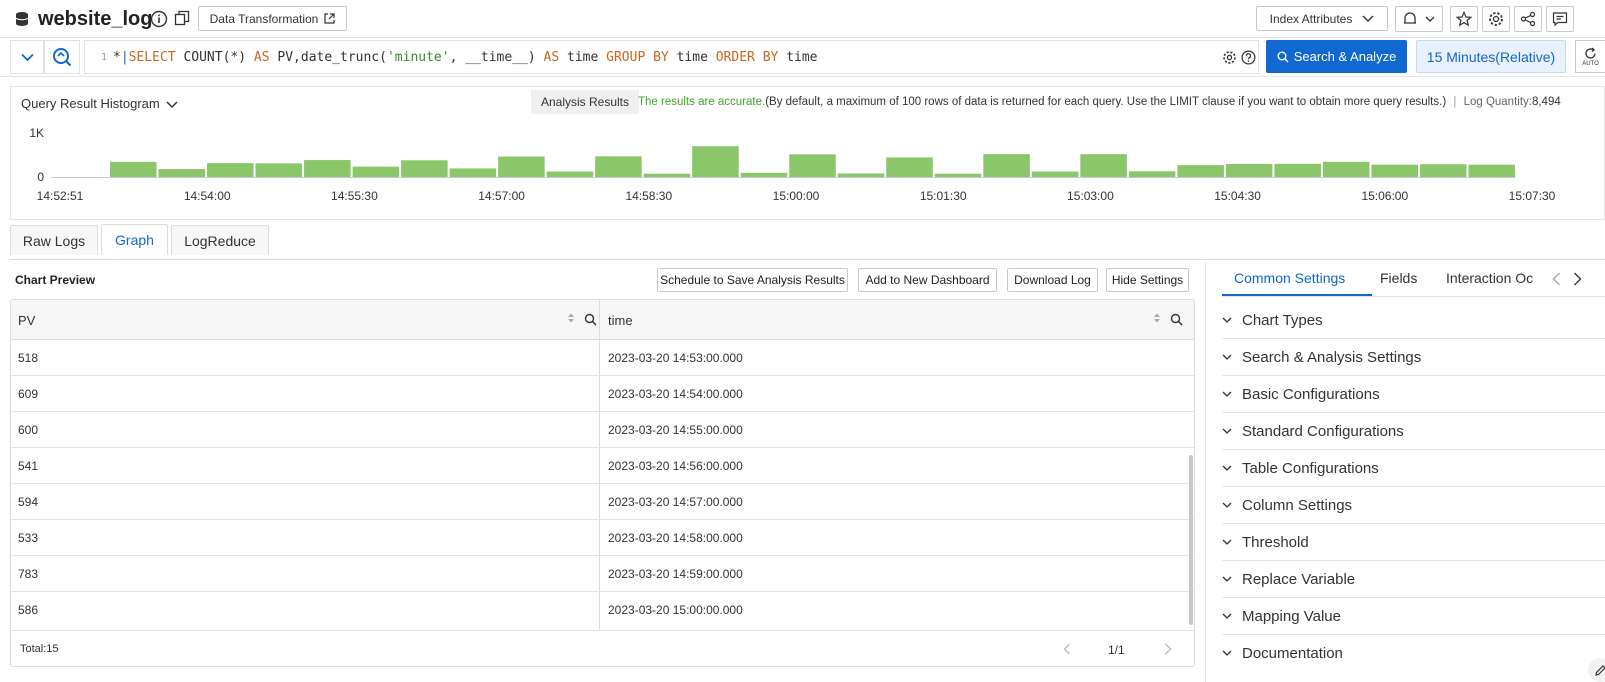 This screenshot has height=682, width=1605. I want to click on edit-button, so click(1596, 670).